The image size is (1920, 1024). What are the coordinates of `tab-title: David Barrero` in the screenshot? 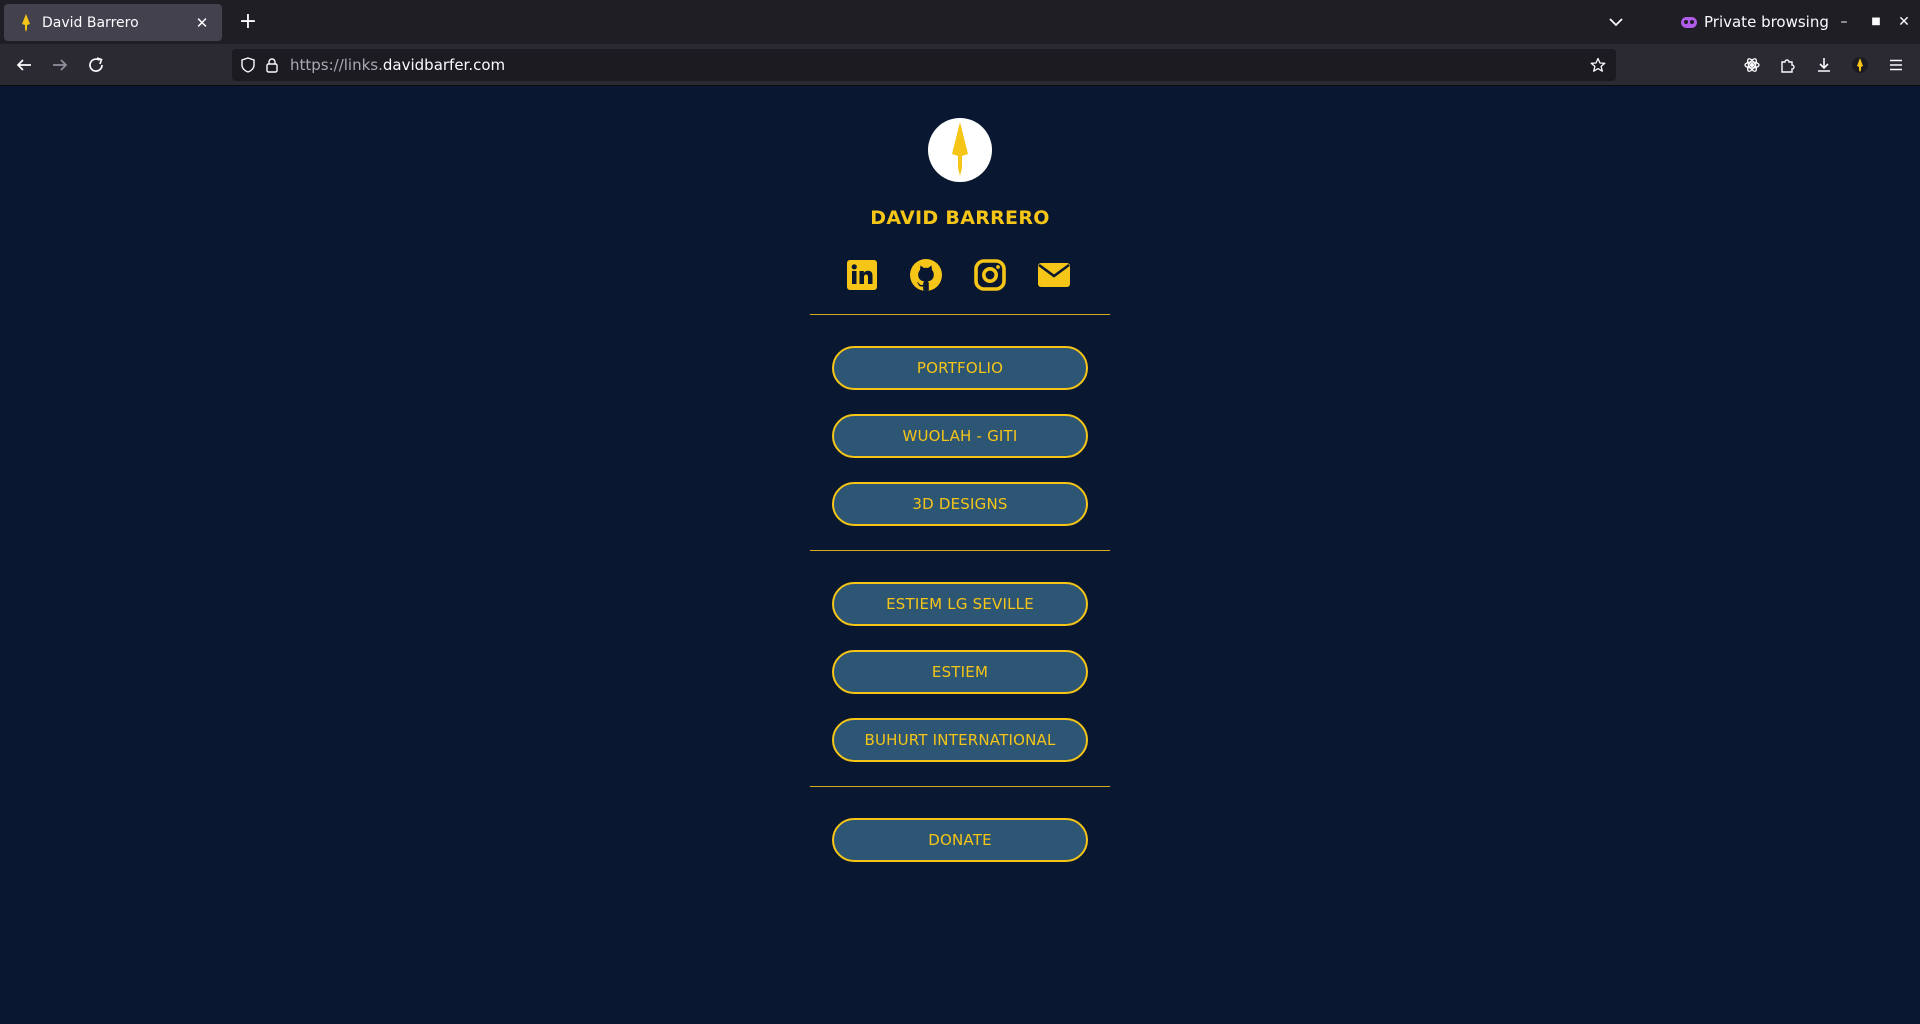 It's located at (90, 22).